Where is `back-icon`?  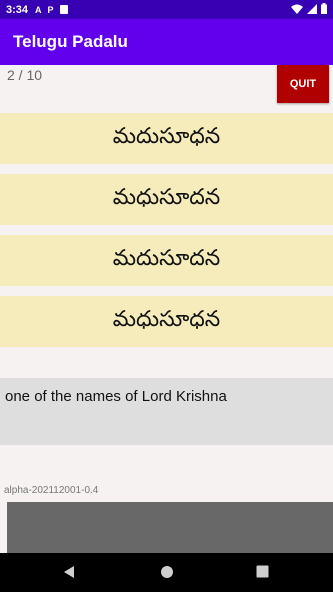
back-icon is located at coordinates (69, 572).